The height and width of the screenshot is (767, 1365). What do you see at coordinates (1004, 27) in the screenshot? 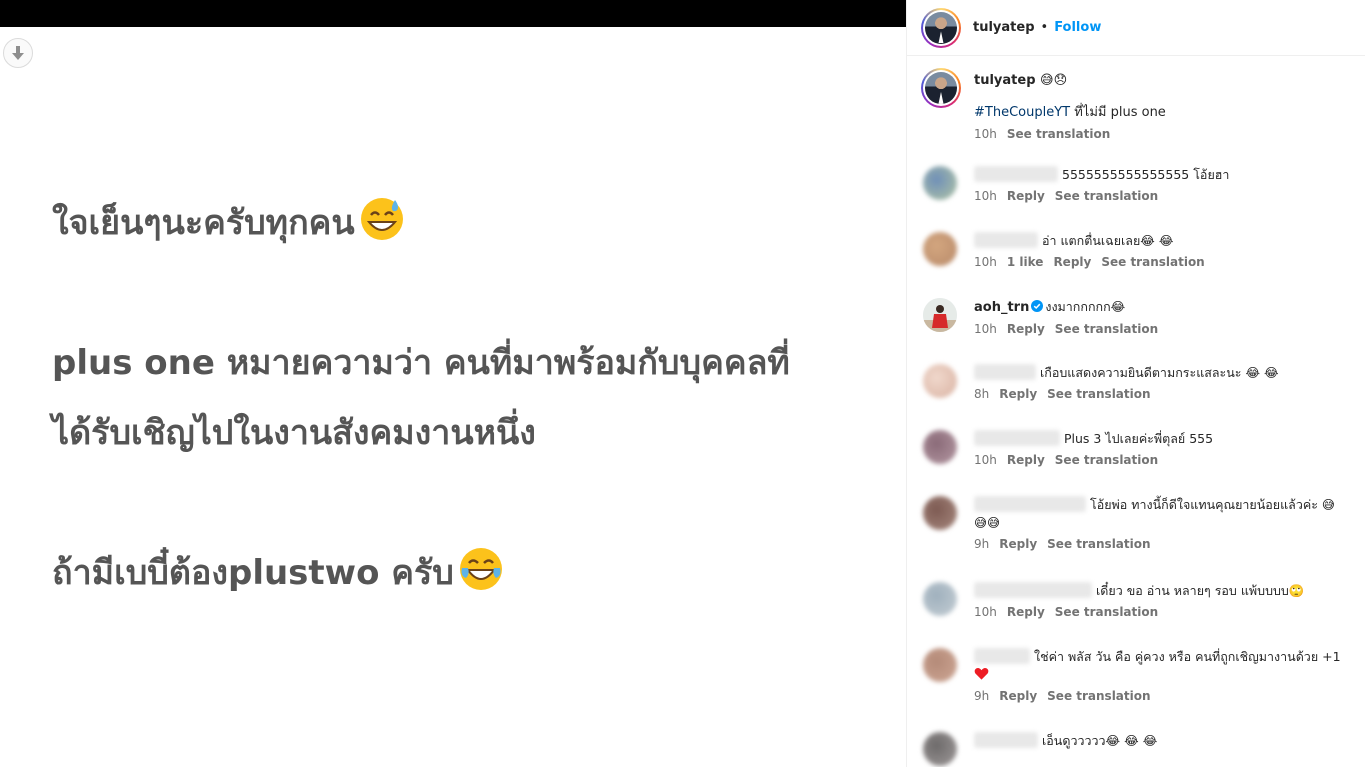
I see `header-username: tulyatep` at bounding box center [1004, 27].